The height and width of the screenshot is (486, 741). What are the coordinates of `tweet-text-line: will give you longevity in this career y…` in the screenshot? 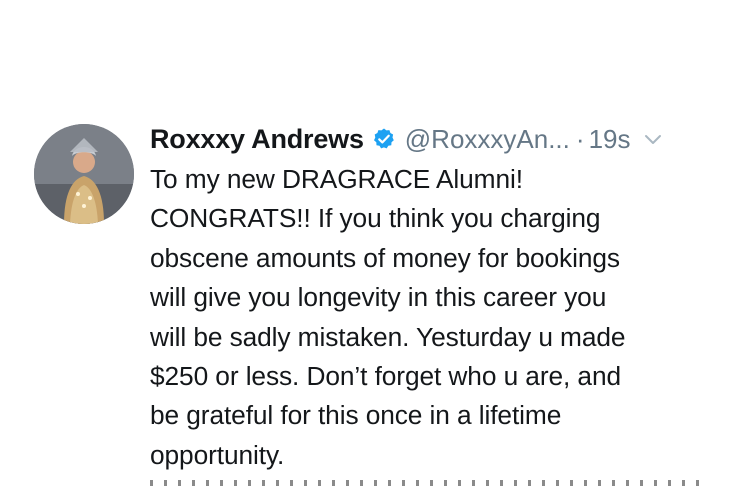 It's located at (378, 297).